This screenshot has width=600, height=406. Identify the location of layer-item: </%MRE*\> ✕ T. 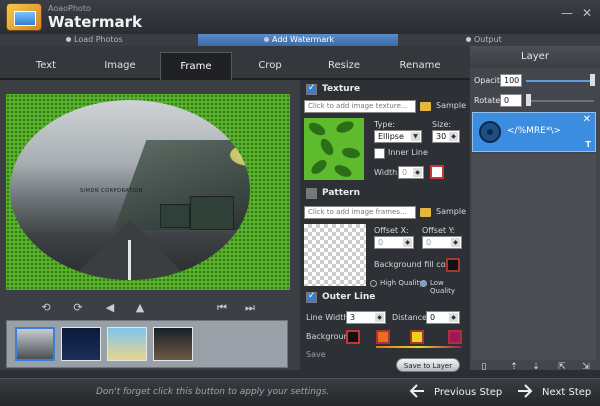
(534, 132).